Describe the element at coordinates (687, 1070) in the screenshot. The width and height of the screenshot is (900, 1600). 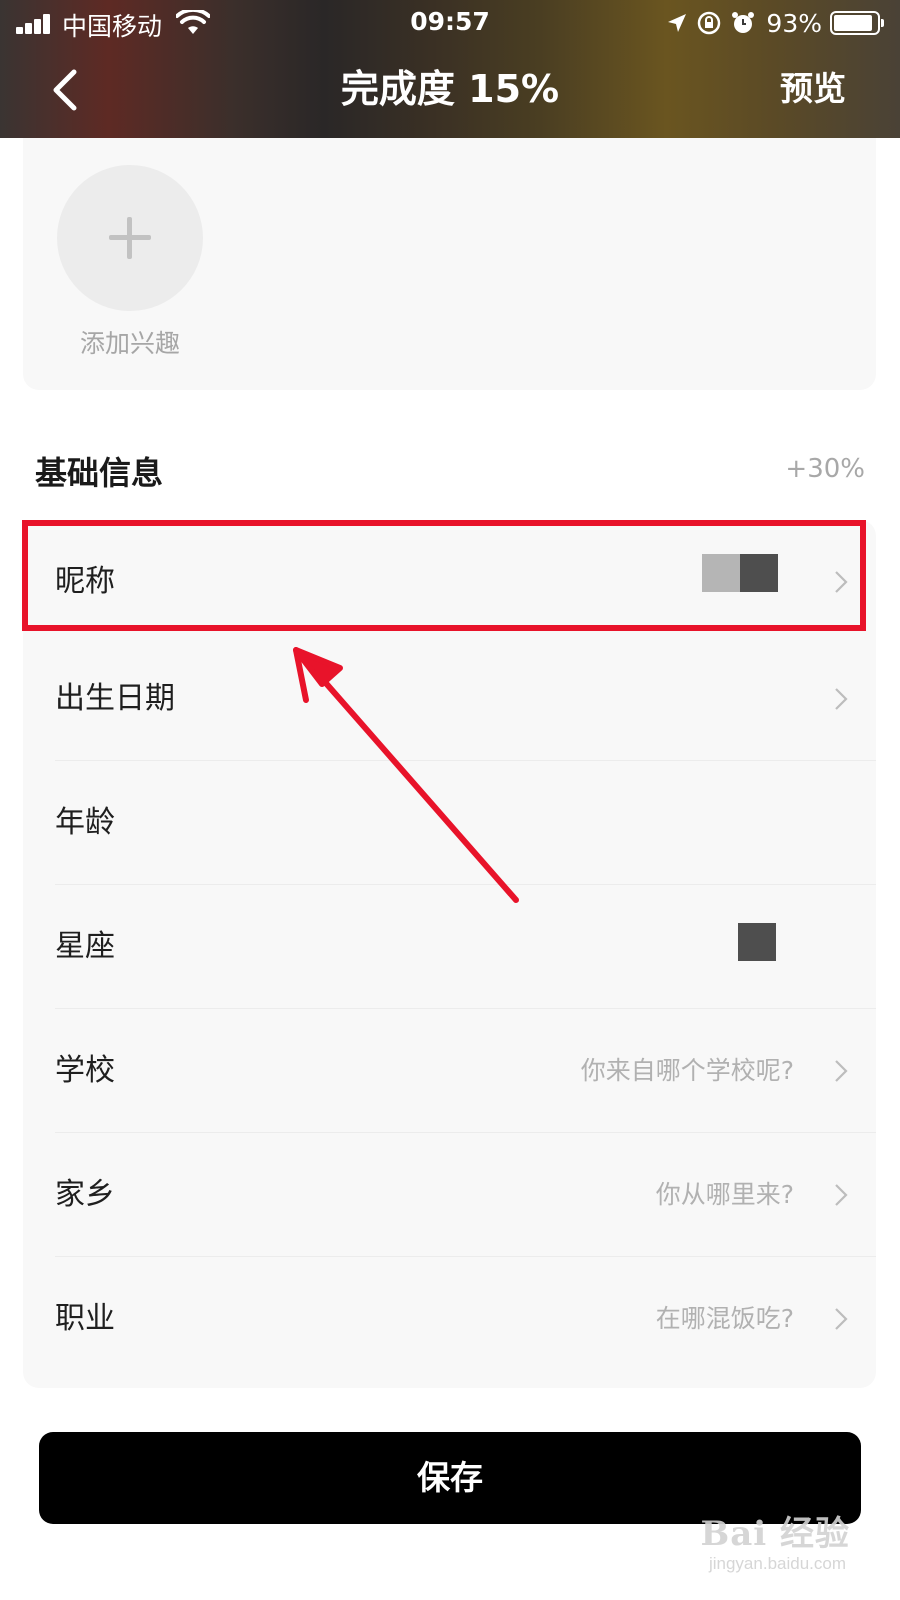
I see `row-placeholder: 你来自哪个学校呢?` at that location.